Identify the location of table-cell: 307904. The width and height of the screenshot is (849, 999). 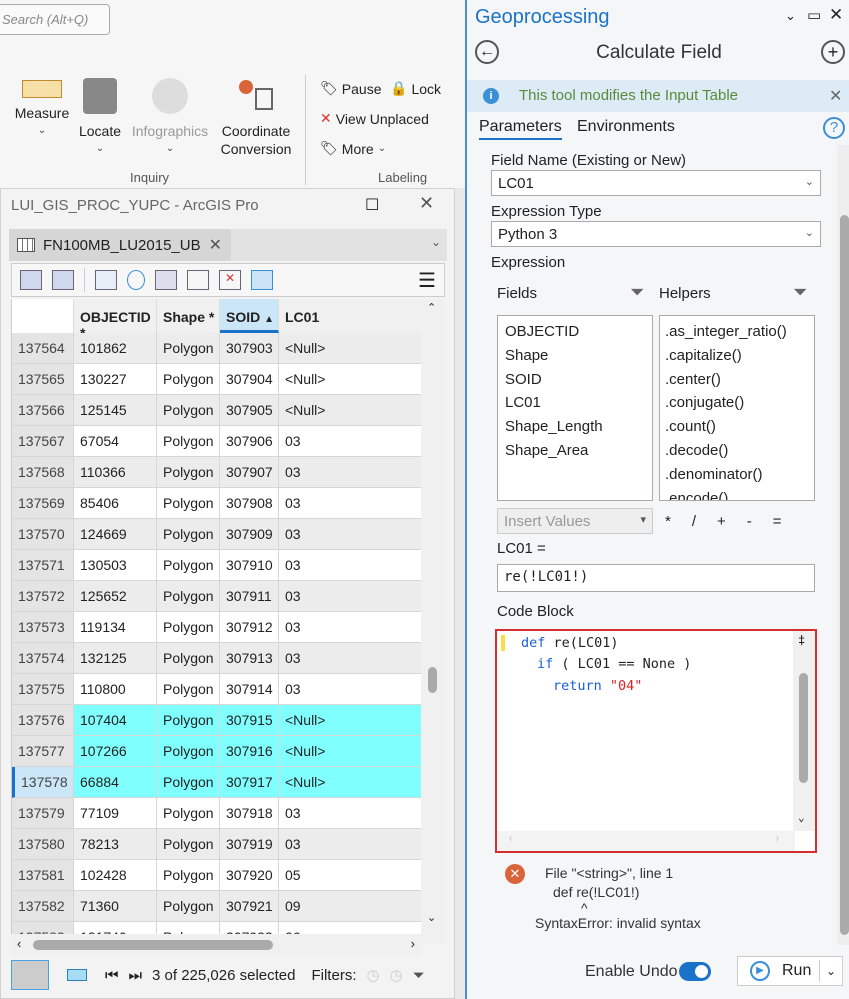
(249, 379).